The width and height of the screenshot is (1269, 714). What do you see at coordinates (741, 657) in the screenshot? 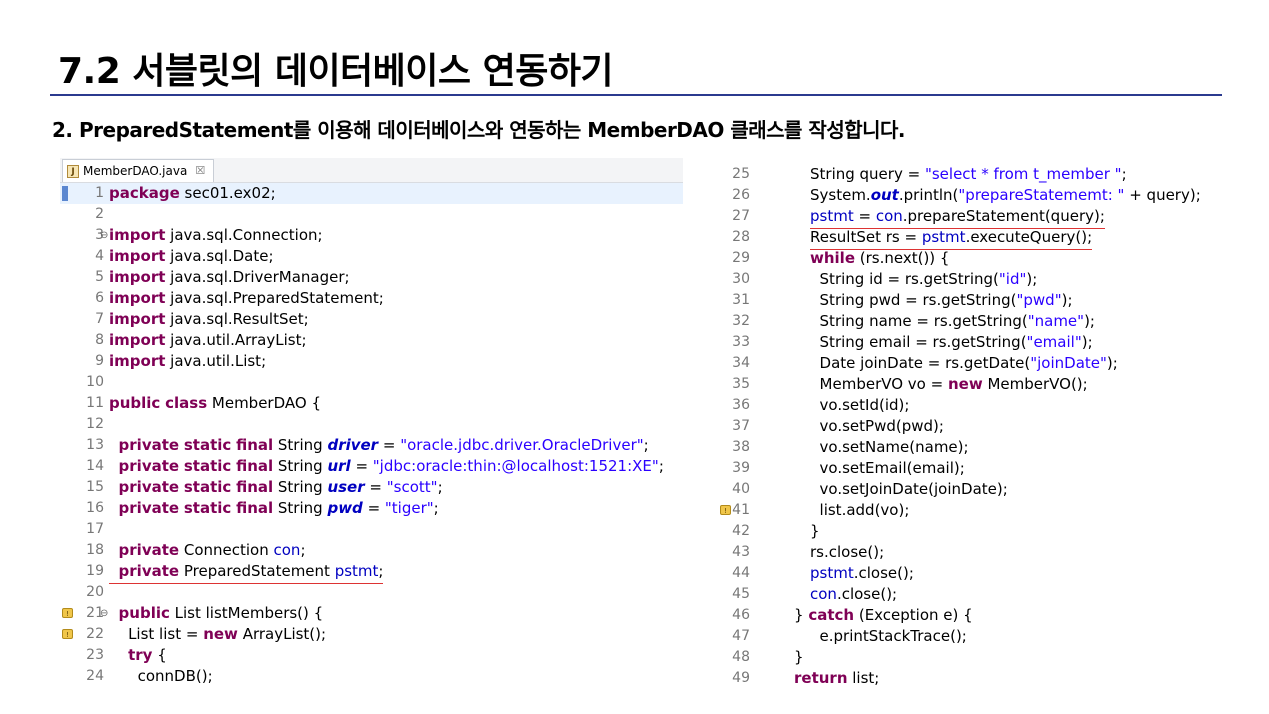
I see `line-number: 48` at bounding box center [741, 657].